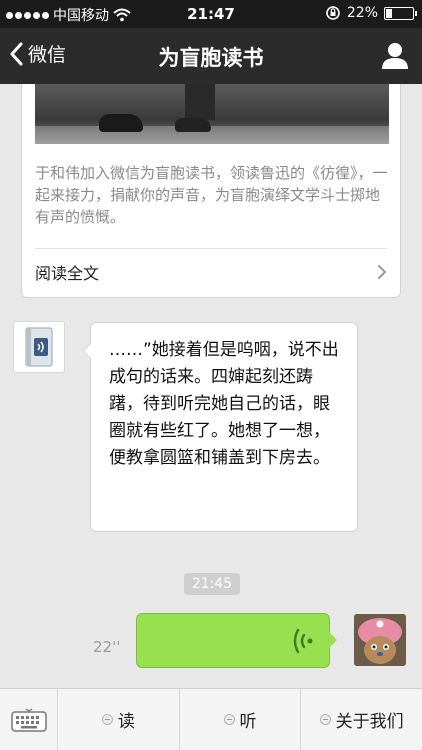  What do you see at coordinates (67, 273) in the screenshot?
I see `read-full-label: 阅读全文` at bounding box center [67, 273].